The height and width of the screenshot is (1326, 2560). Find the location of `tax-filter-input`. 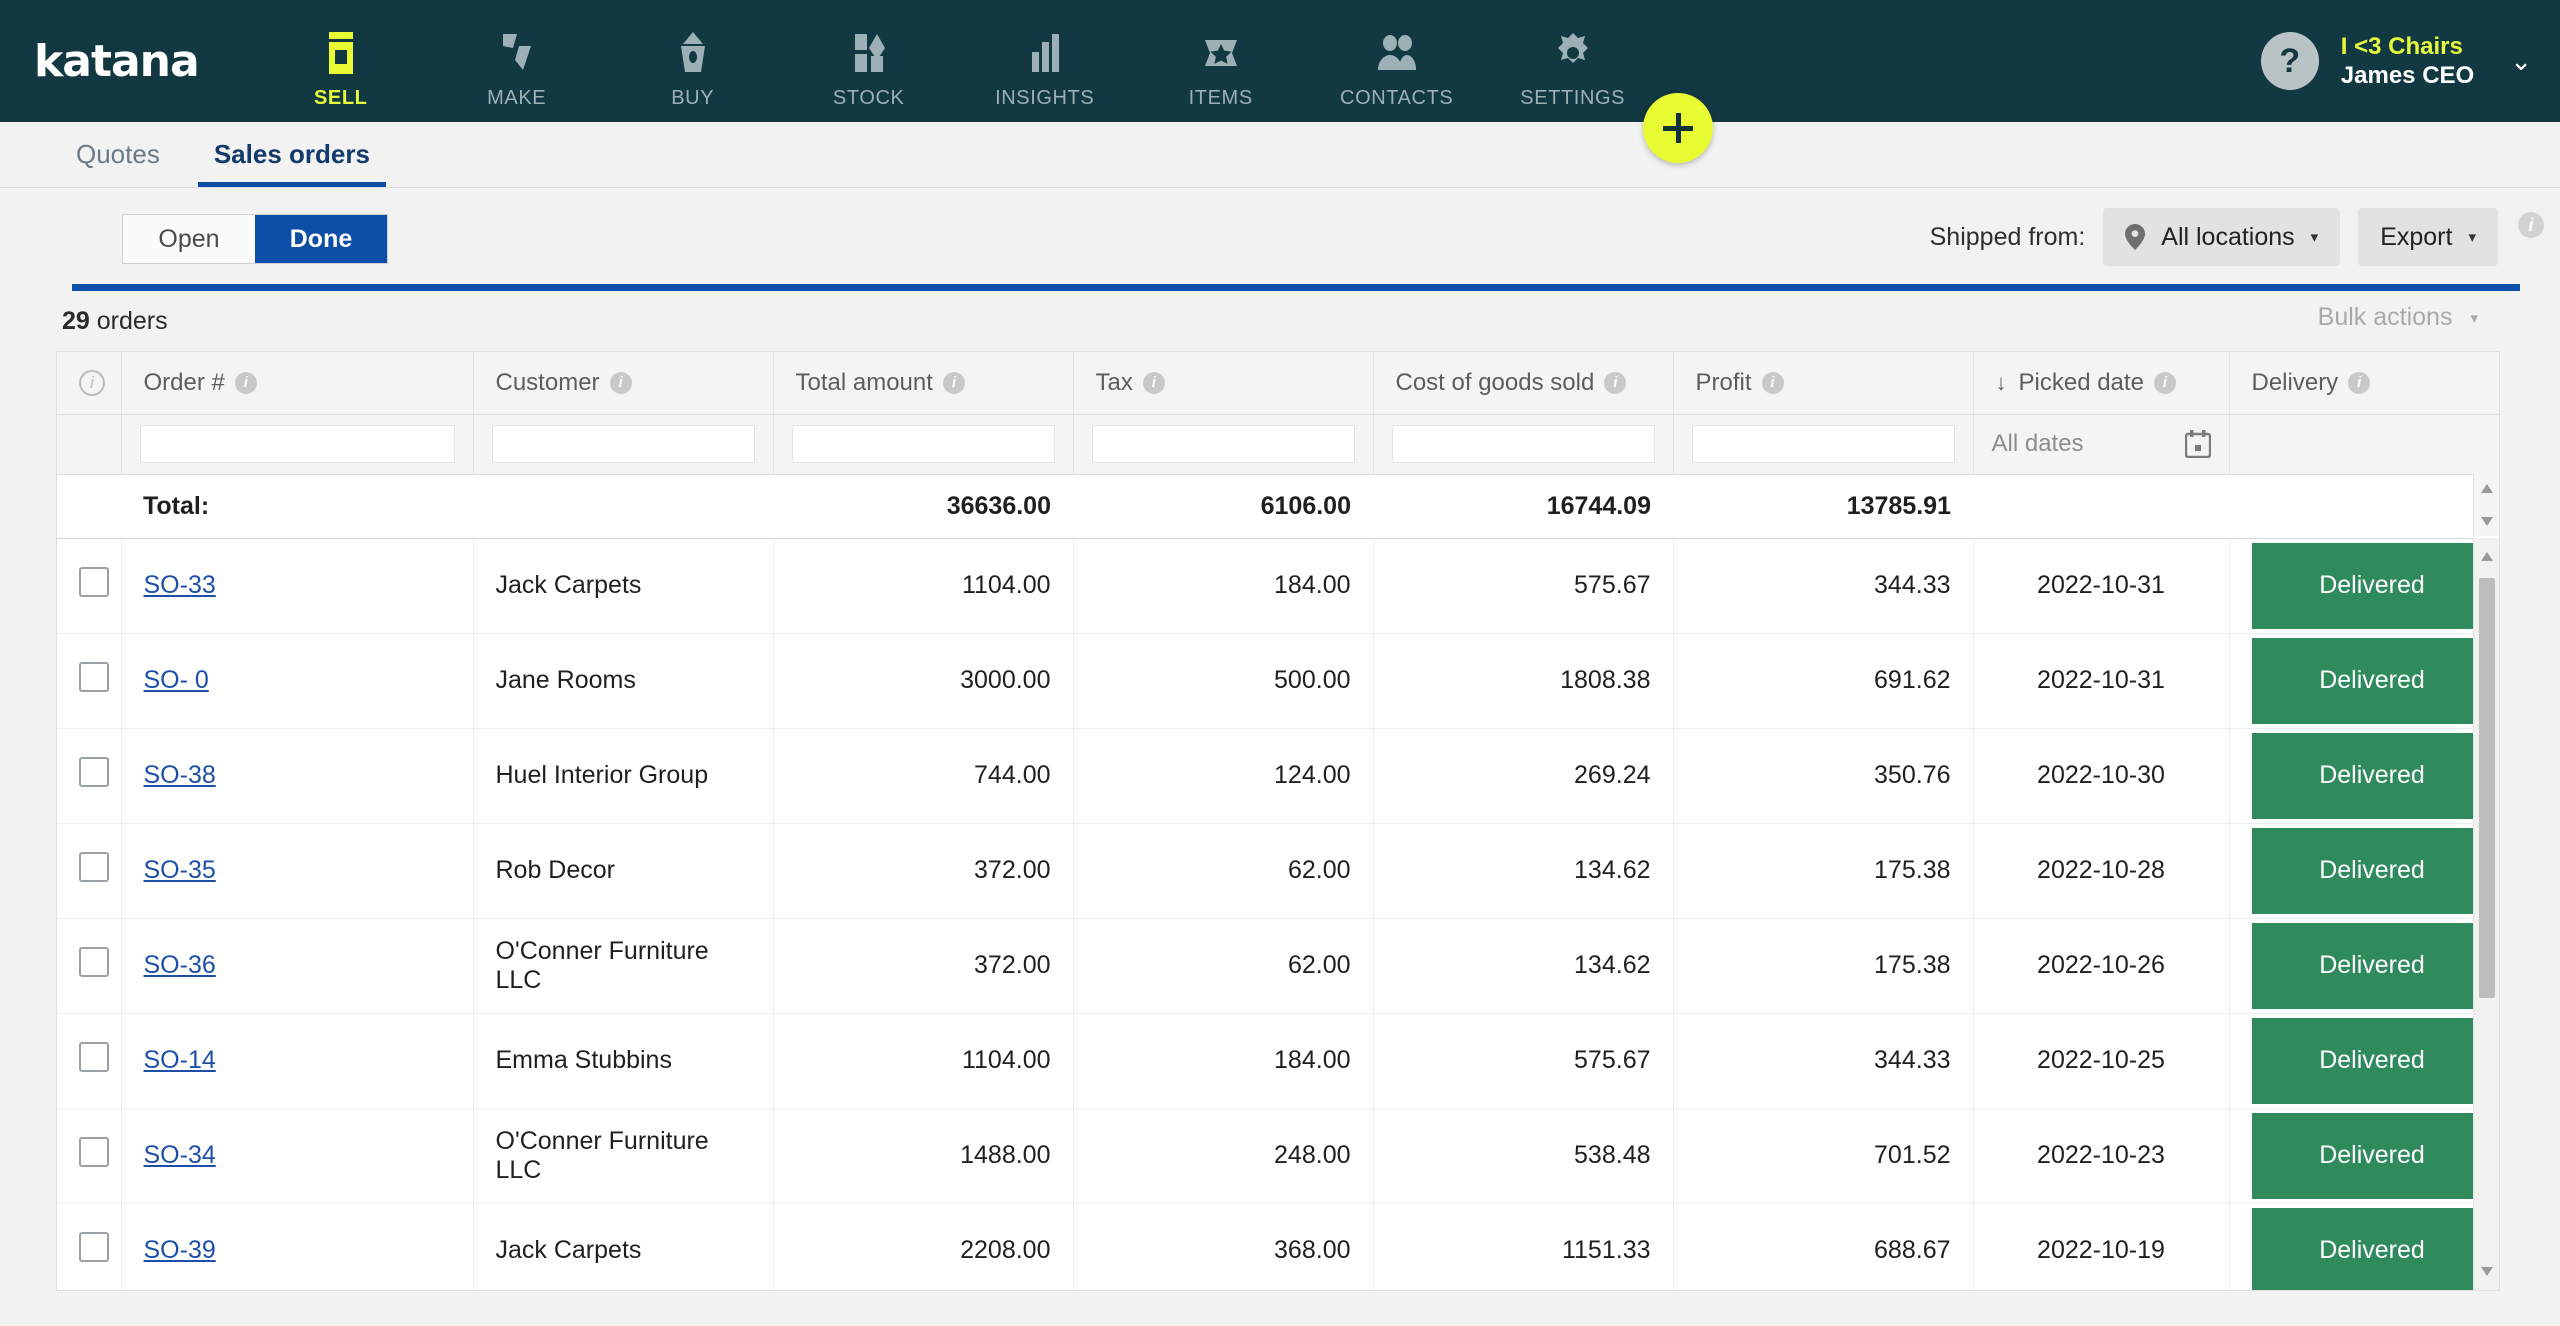

tax-filter-input is located at coordinates (1223, 444).